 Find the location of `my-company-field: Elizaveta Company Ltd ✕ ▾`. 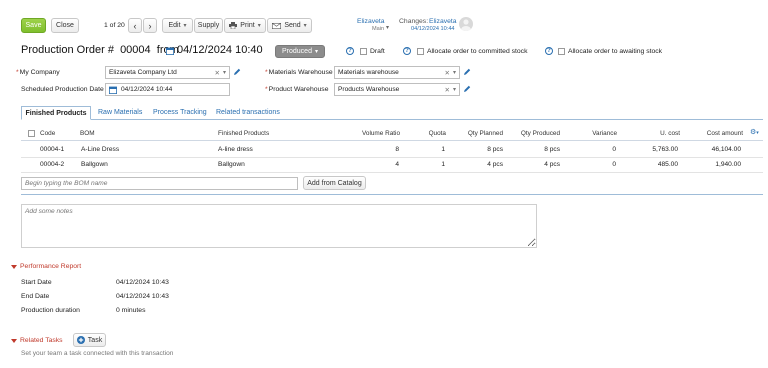

my-company-field: Elizaveta Company Ltd ✕ ▾ is located at coordinates (167, 72).